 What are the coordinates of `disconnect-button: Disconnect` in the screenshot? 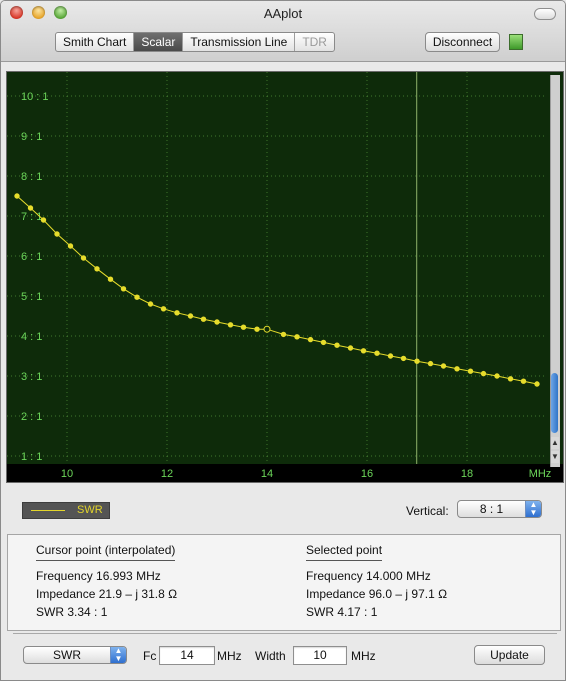 It's located at (462, 42).